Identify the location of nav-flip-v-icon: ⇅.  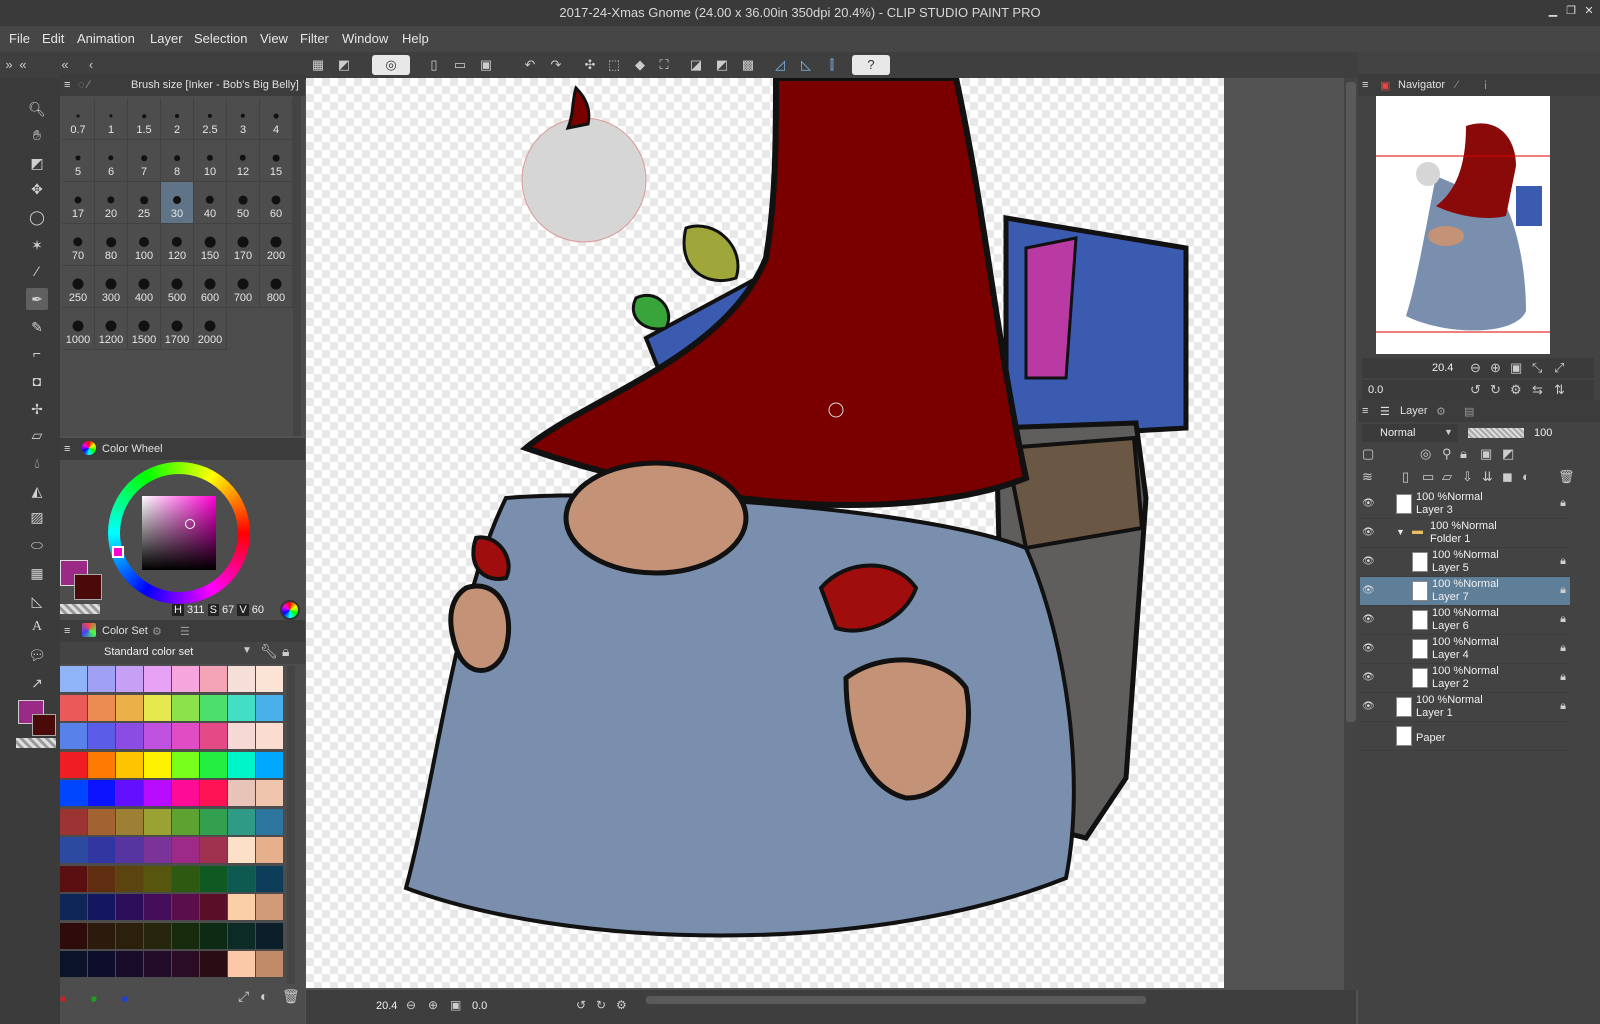
(1559, 390).